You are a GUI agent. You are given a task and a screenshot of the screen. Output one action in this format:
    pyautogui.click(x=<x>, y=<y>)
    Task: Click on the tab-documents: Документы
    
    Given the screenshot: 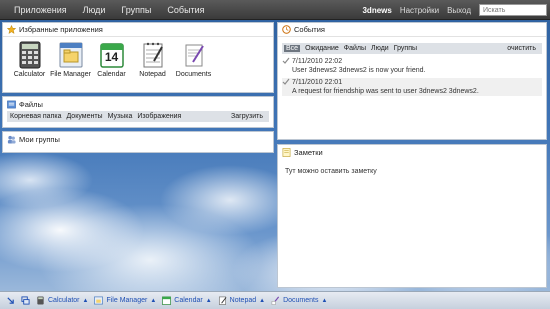 What is the action you would take?
    pyautogui.click(x=84, y=116)
    